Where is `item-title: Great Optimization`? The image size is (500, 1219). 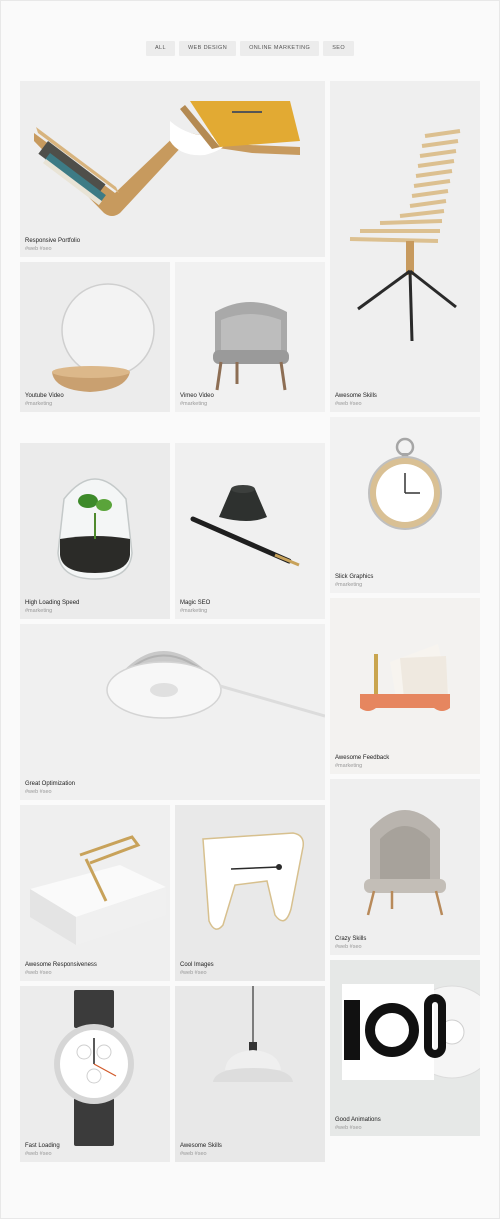 item-title: Great Optimization is located at coordinates (50, 784).